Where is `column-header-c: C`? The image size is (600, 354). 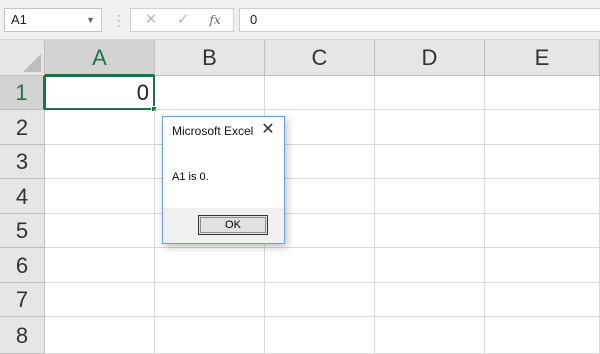
column-header-c: C is located at coordinates (320, 58).